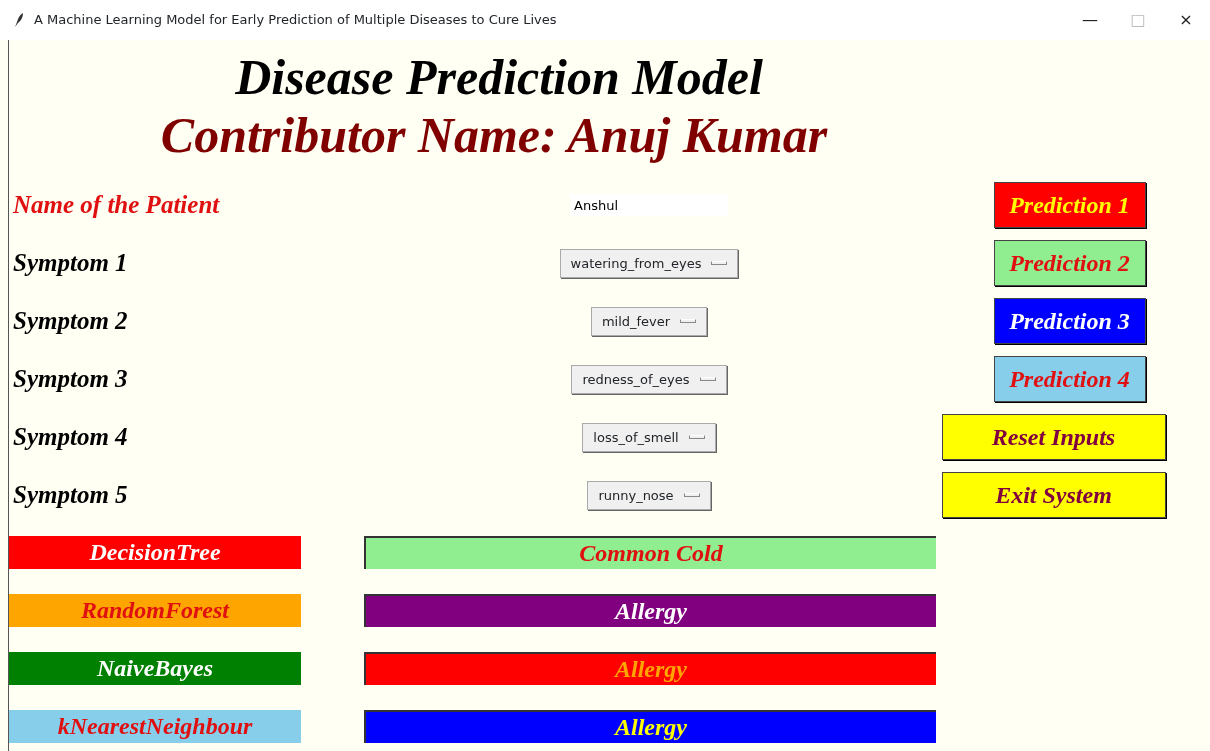 This screenshot has width=1210, height=751. I want to click on app-title: Disease Prediction Model, so click(499, 76).